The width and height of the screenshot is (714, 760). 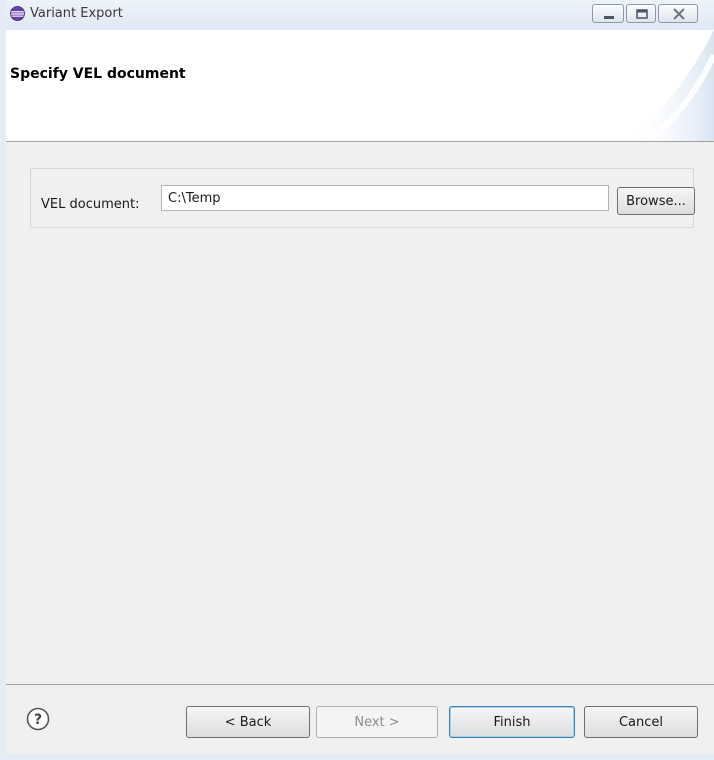 I want to click on minimize-icon, so click(x=609, y=17).